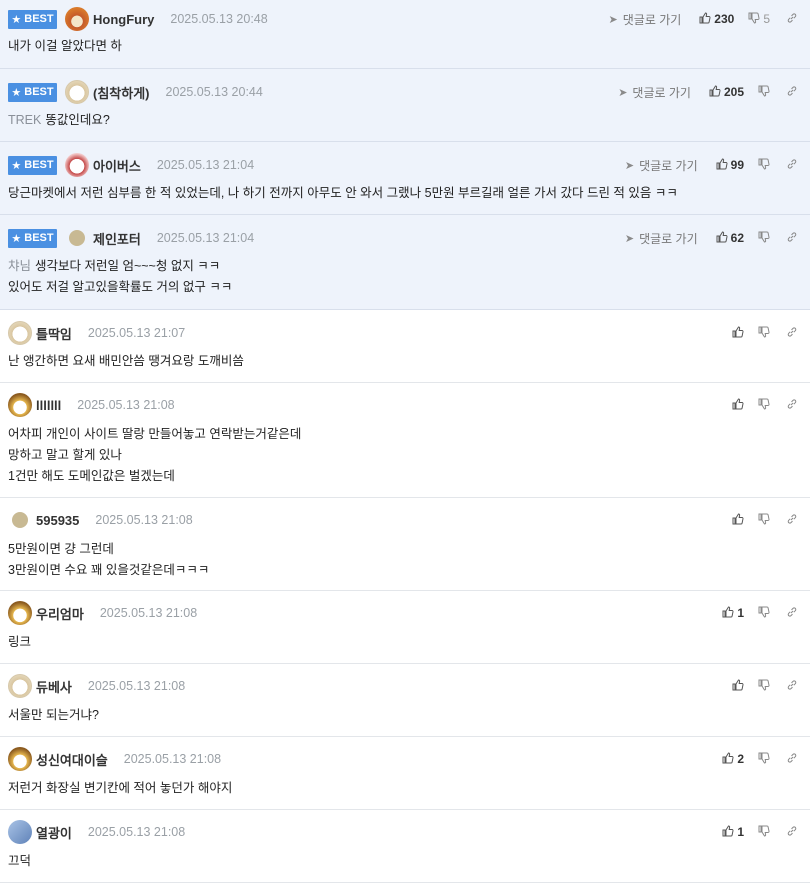 Image resolution: width=810 pixels, height=885 pixels. I want to click on author-name: 열광이, so click(54, 832).